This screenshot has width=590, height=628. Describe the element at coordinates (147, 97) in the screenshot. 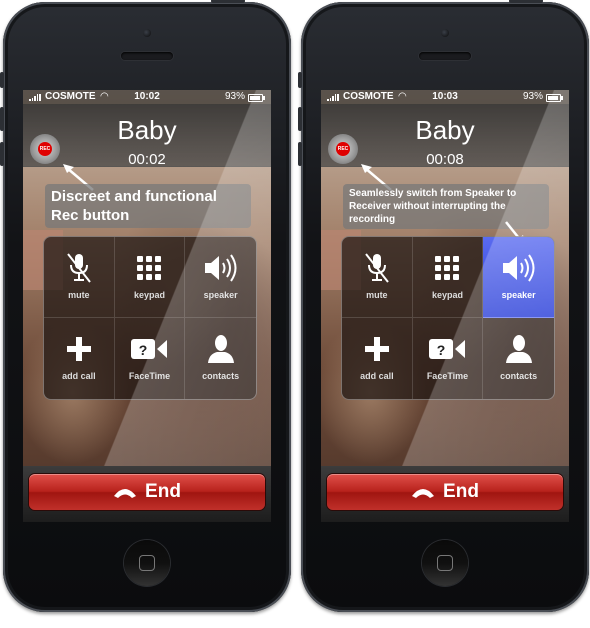

I see `status-bar: COSMOTE ◠ 10:02 93%` at that location.